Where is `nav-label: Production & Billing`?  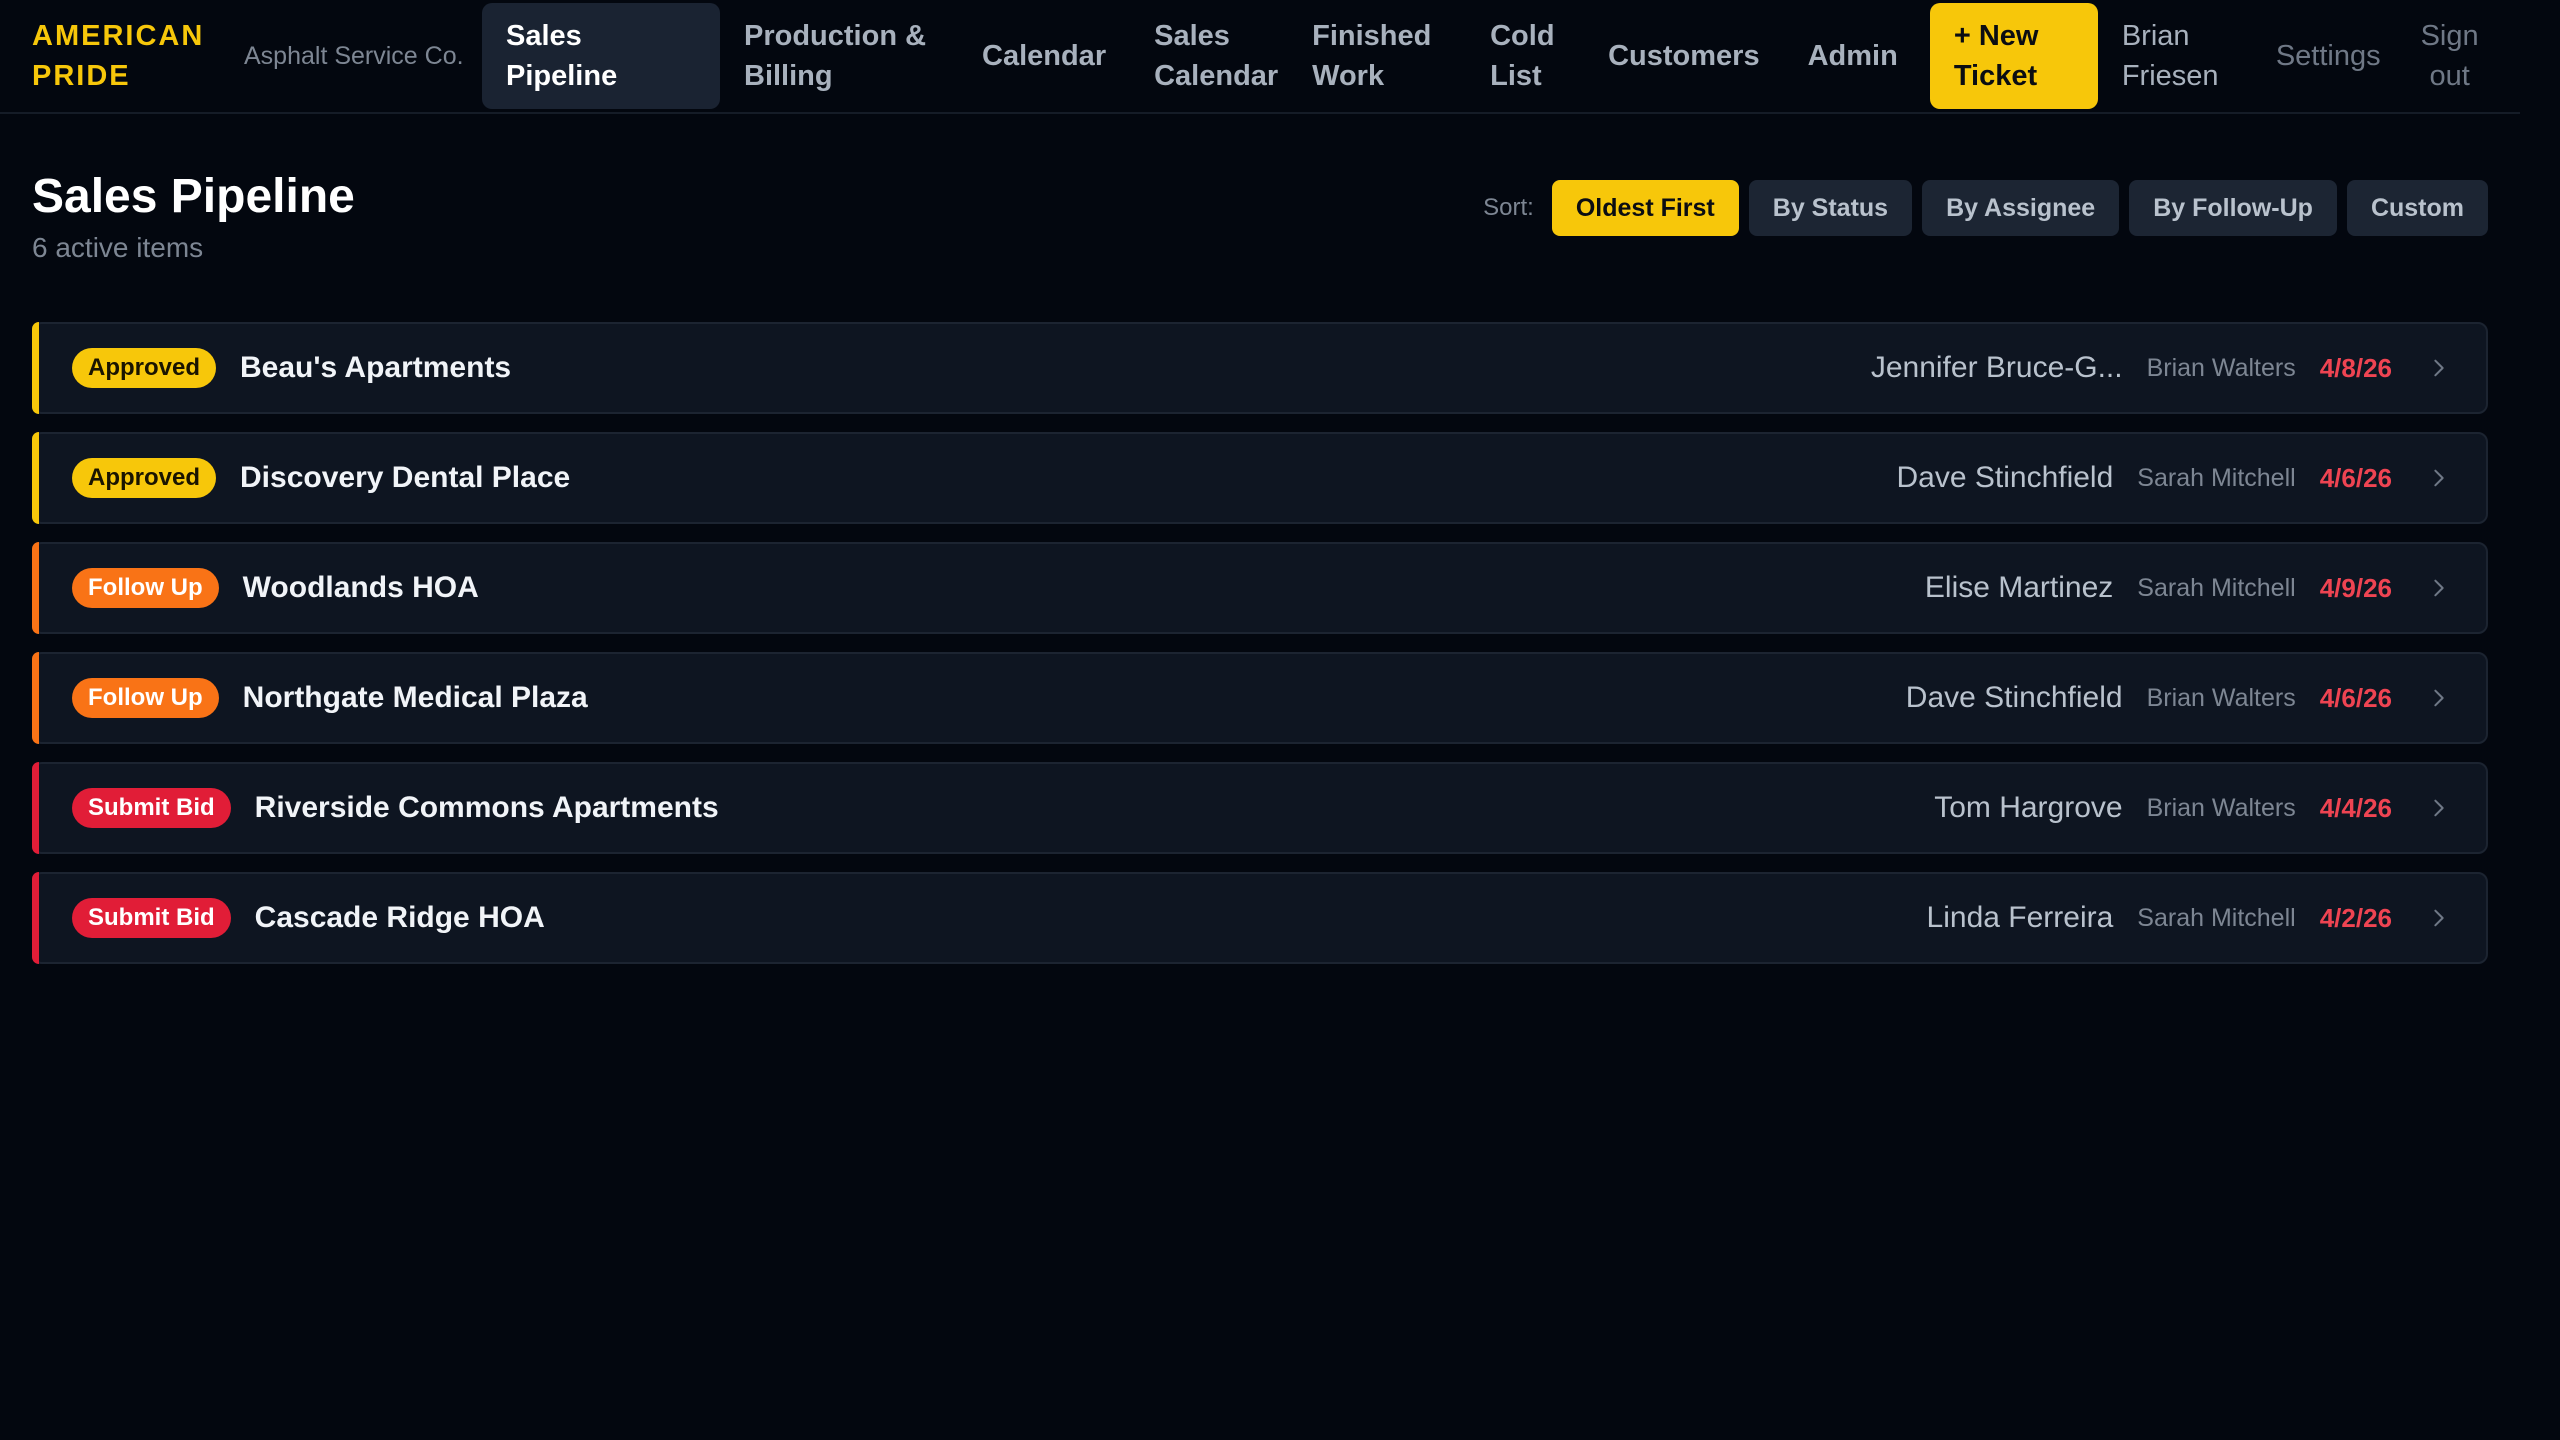 nav-label: Production & Billing is located at coordinates (835, 56).